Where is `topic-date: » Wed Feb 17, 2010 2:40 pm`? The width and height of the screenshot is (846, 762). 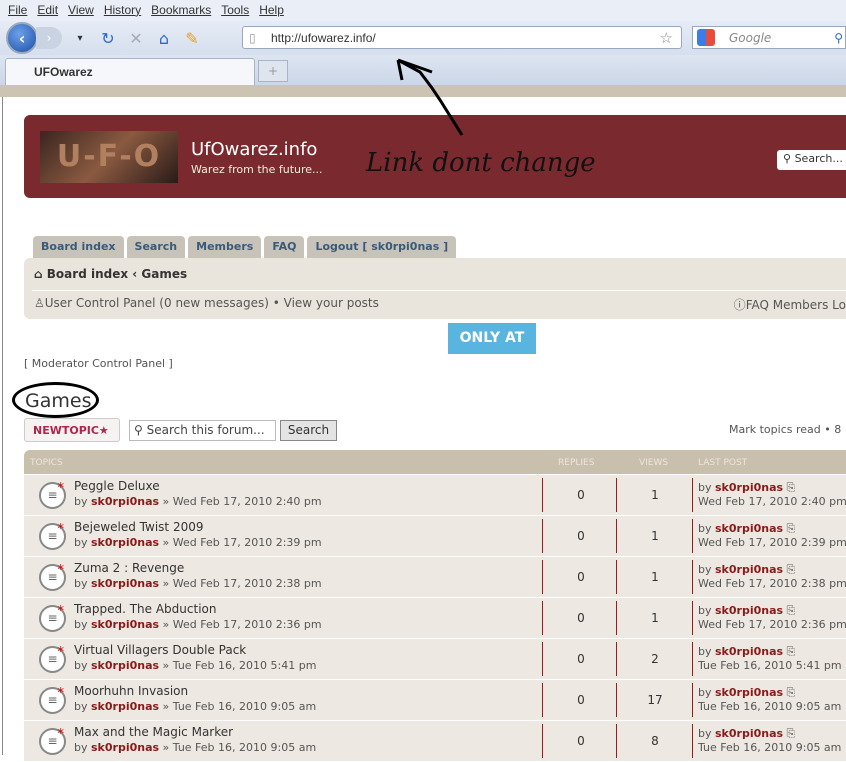 topic-date: » Wed Feb 17, 2010 2:40 pm is located at coordinates (242, 501).